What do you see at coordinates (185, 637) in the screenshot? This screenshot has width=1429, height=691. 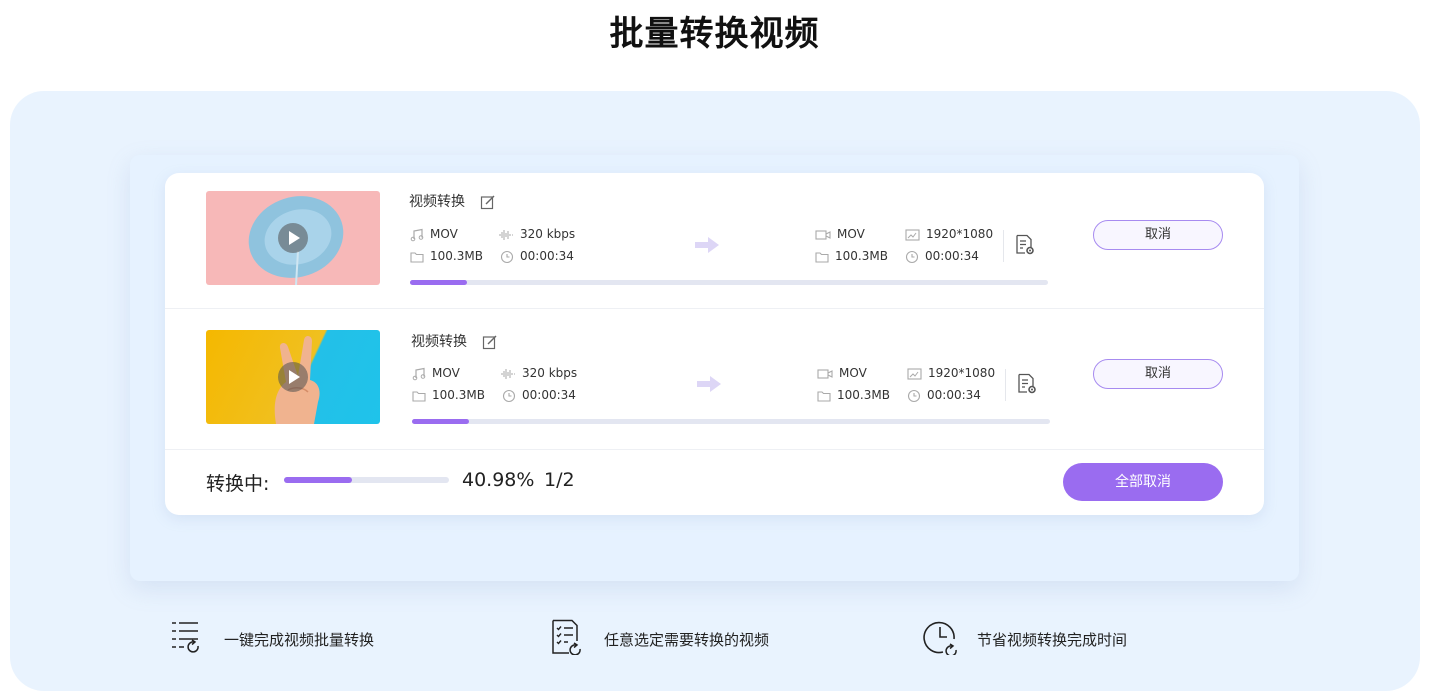 I see `list-refresh-icon` at bounding box center [185, 637].